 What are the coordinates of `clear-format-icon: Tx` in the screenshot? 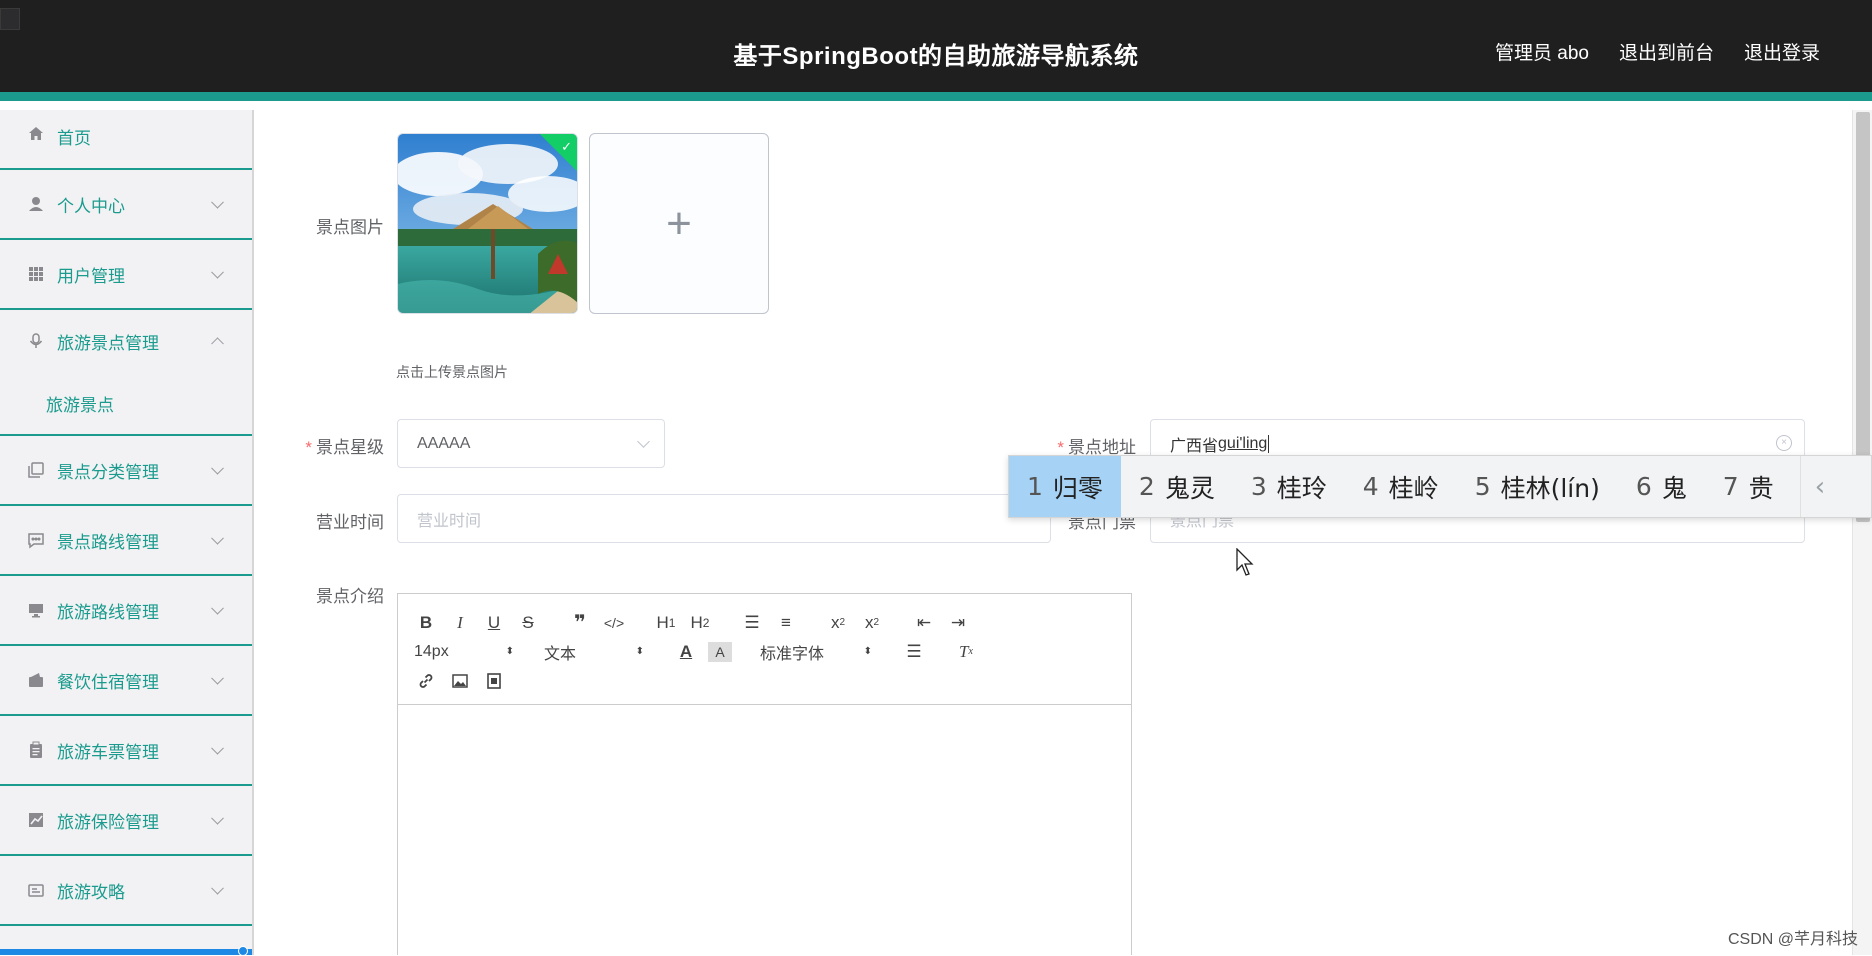 It's located at (966, 652).